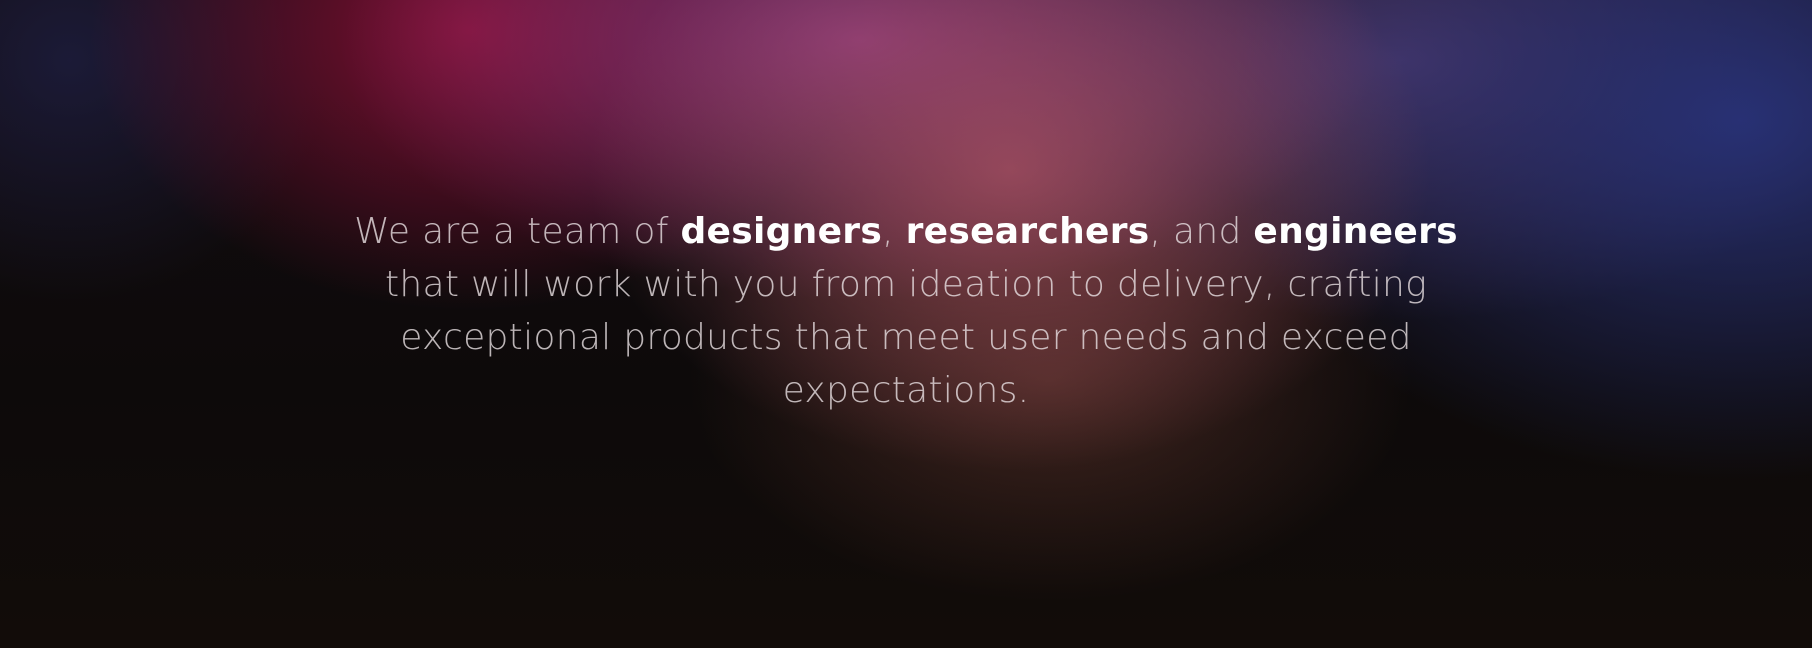 Image resolution: width=1812 pixels, height=648 pixels. What do you see at coordinates (1355, 231) in the screenshot?
I see `highlight-engineers: engineers` at bounding box center [1355, 231].